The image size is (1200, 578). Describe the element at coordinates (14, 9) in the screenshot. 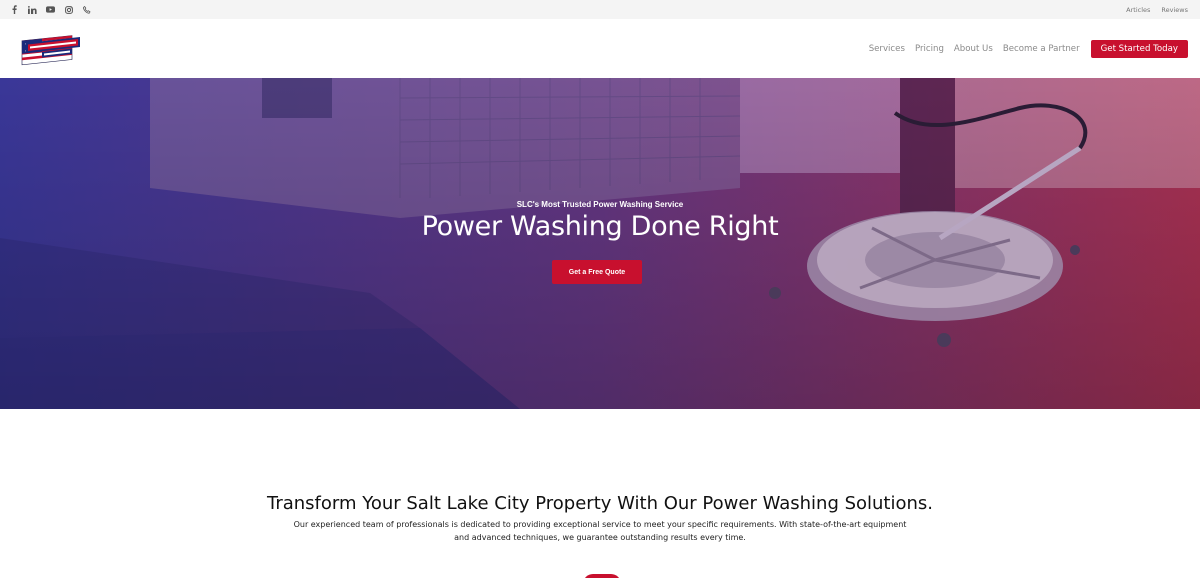

I see `facebook-icon` at that location.